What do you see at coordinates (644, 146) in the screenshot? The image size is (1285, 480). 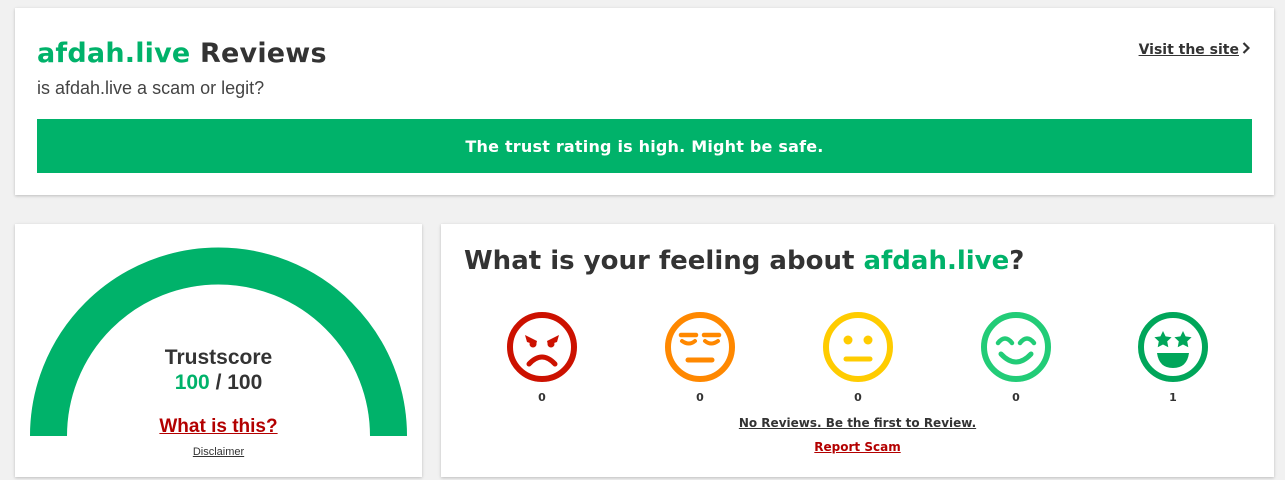 I see `trust-rating-banner: The trust rating is high. Might be safe.` at bounding box center [644, 146].